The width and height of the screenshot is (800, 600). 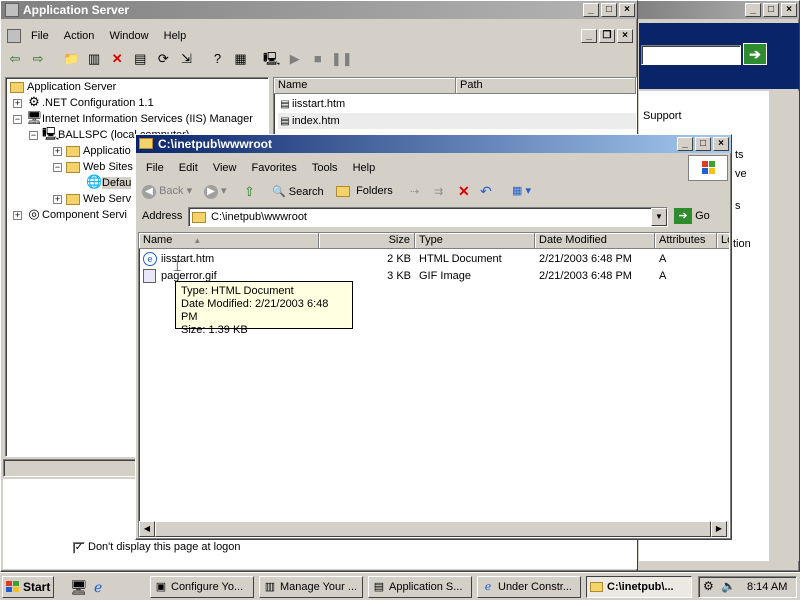 I want to click on link-partial-3: s, so click(x=738, y=206).